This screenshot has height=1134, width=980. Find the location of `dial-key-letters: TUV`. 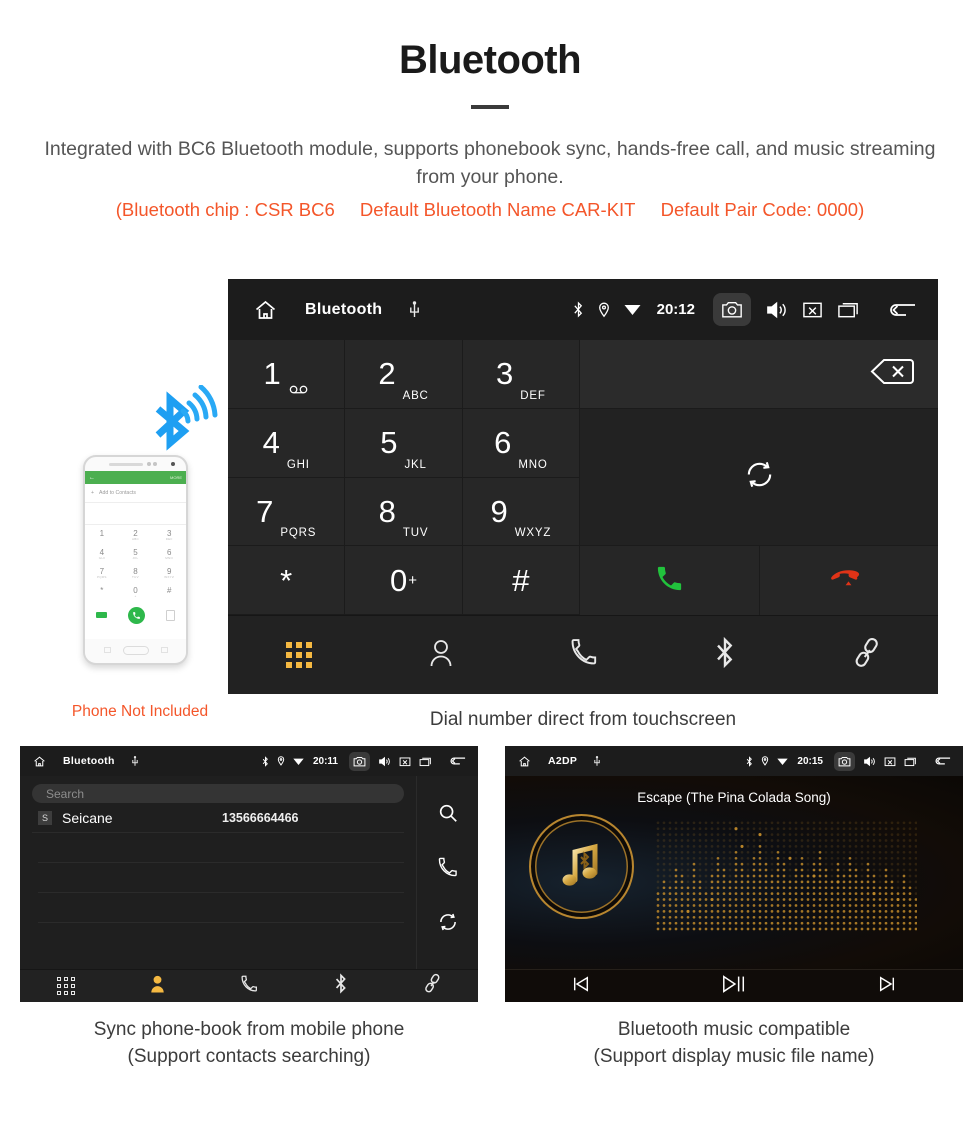

dial-key-letters: TUV is located at coordinates (415, 533).